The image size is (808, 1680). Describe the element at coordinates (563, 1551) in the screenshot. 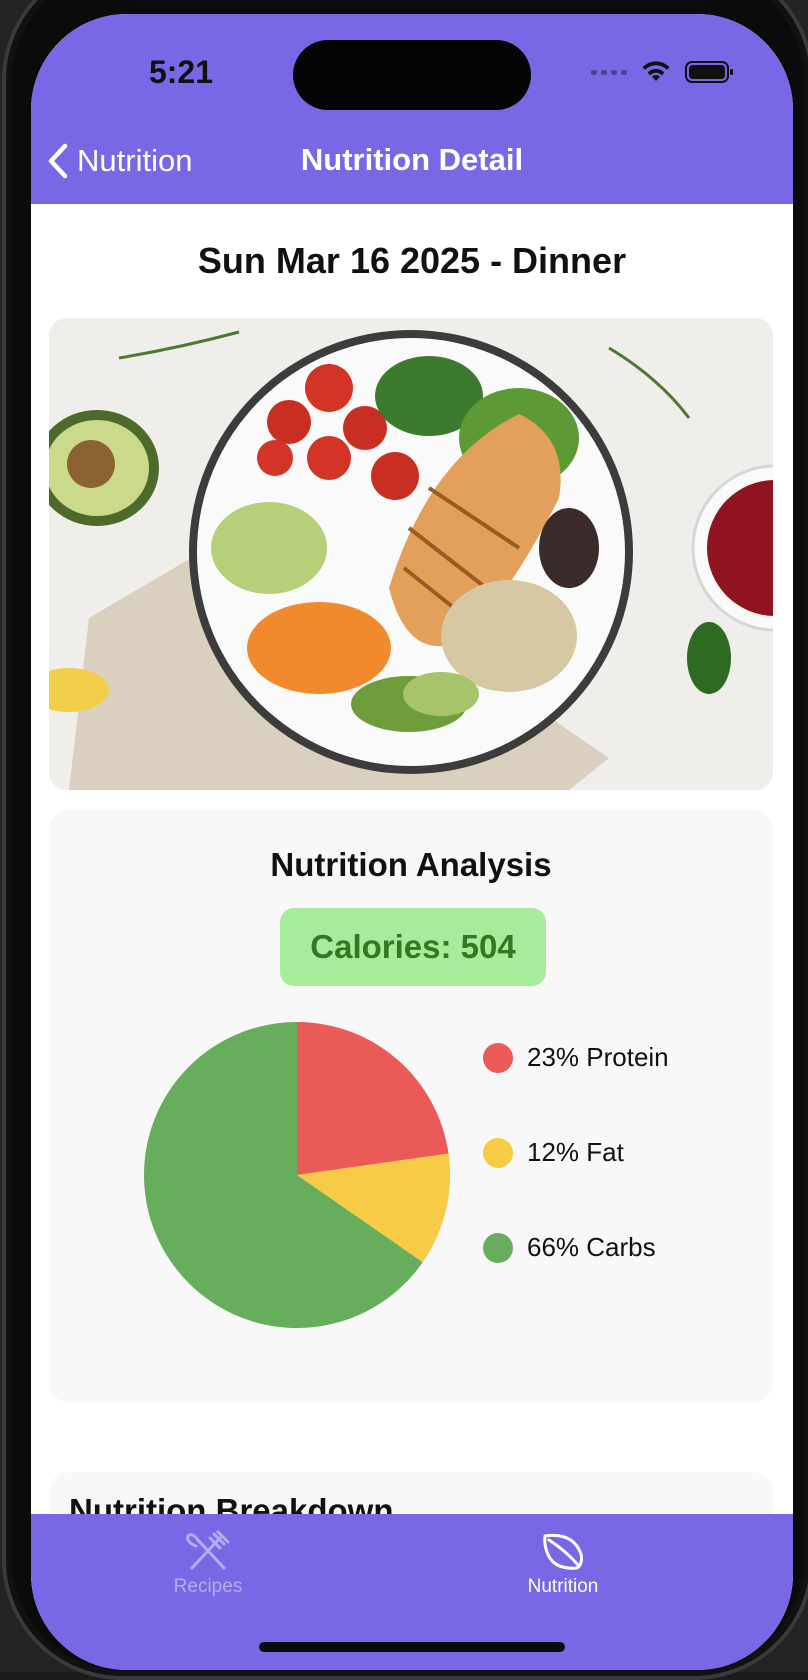

I see `leaf-icon` at that location.